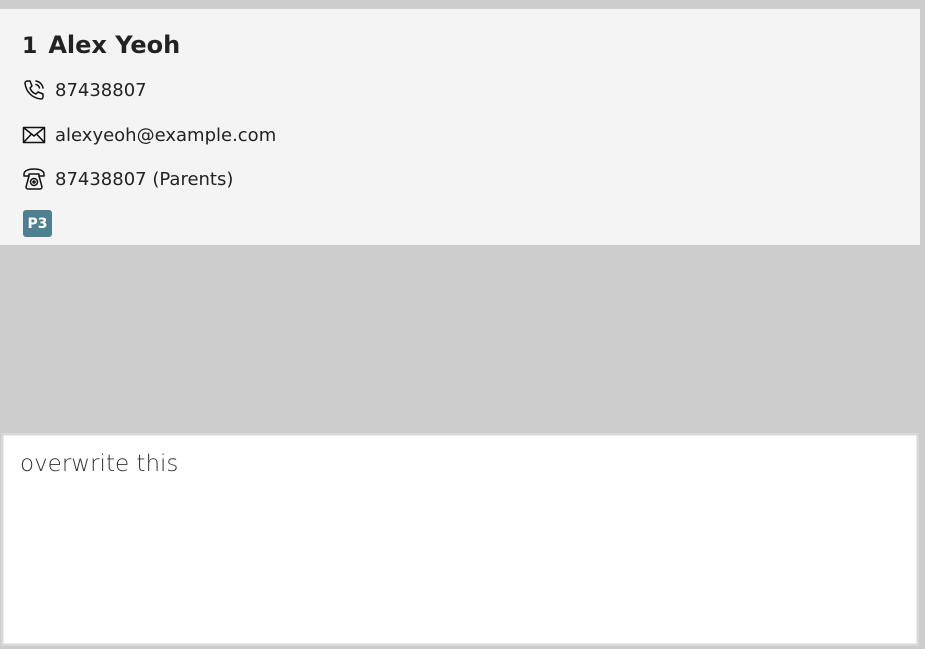 Image resolution: width=925 pixels, height=649 pixels. What do you see at coordinates (114, 45) in the screenshot?
I see `contact-name: Alex Yeoh` at bounding box center [114, 45].